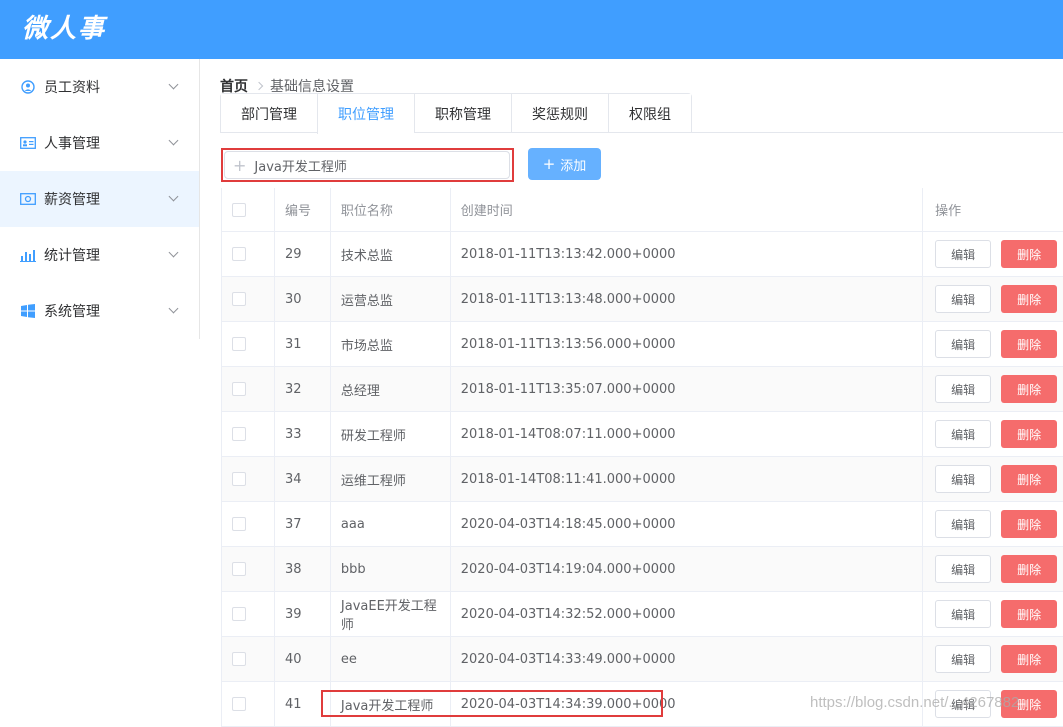 The height and width of the screenshot is (727, 1063). What do you see at coordinates (259, 86) in the screenshot?
I see `chevron-right-icon` at bounding box center [259, 86].